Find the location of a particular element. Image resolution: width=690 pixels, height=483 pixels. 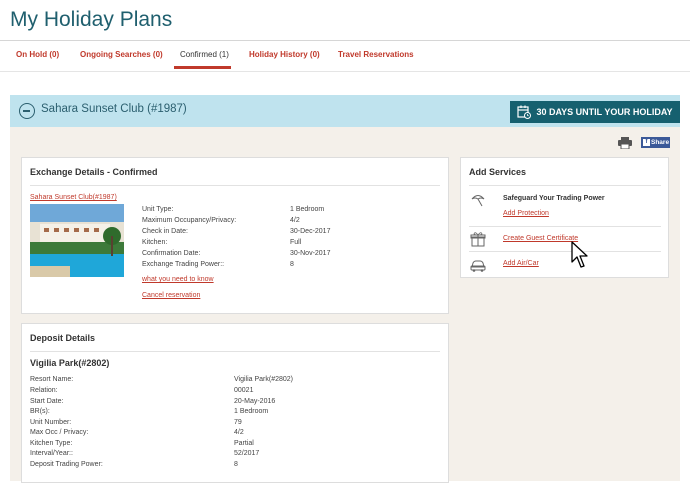

exchange-details-title: Exchange Details - Confirmed is located at coordinates (94, 172).